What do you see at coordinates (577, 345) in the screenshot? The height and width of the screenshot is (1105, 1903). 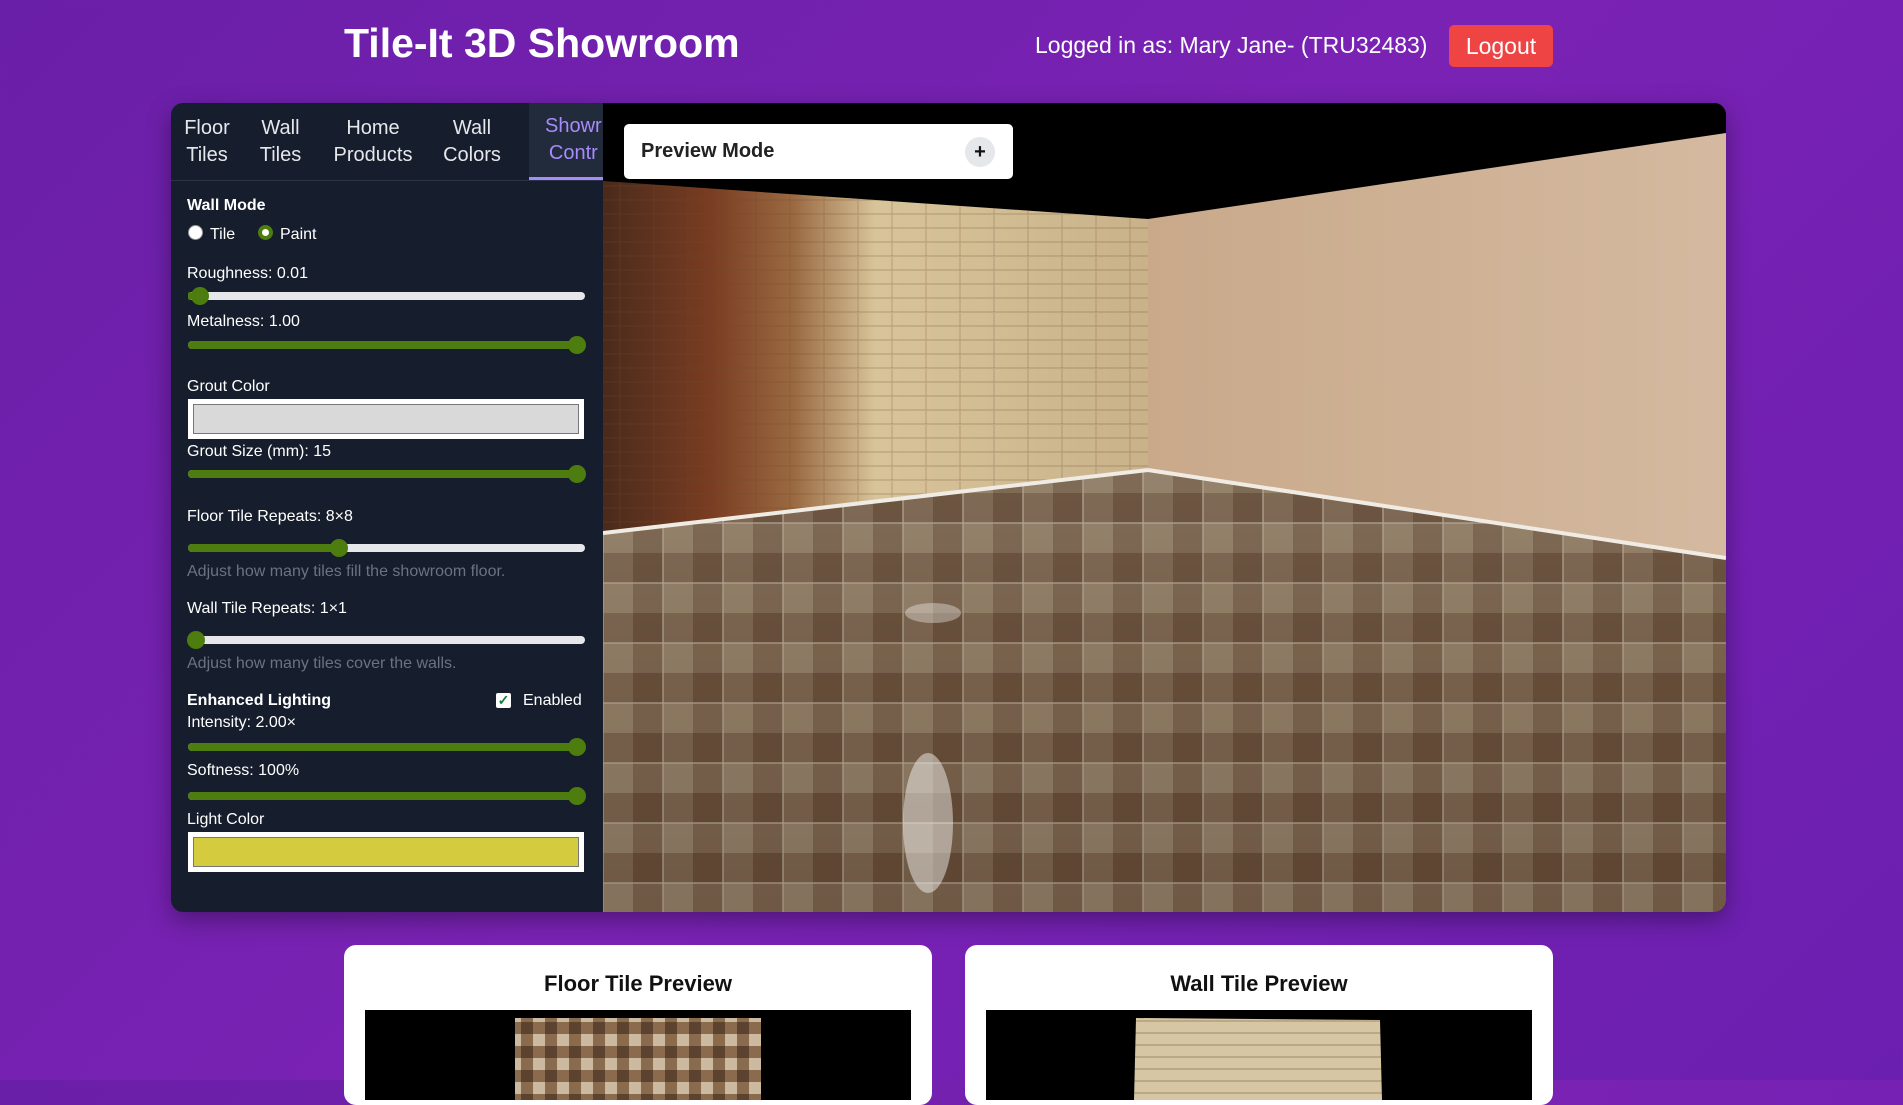 I see `metalness-thumb` at bounding box center [577, 345].